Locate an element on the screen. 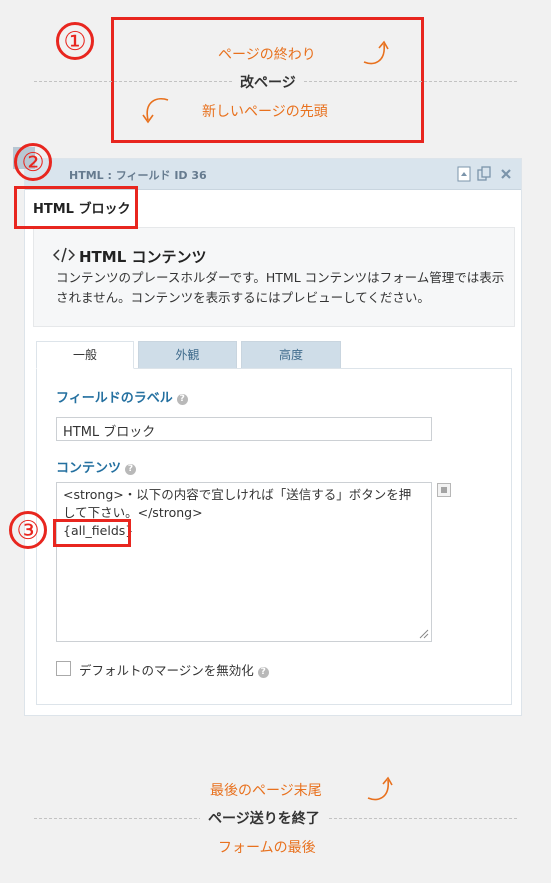 The height and width of the screenshot is (883, 551). disable-margin-label: デフォルトのマージンを無効化? is located at coordinates (174, 669).